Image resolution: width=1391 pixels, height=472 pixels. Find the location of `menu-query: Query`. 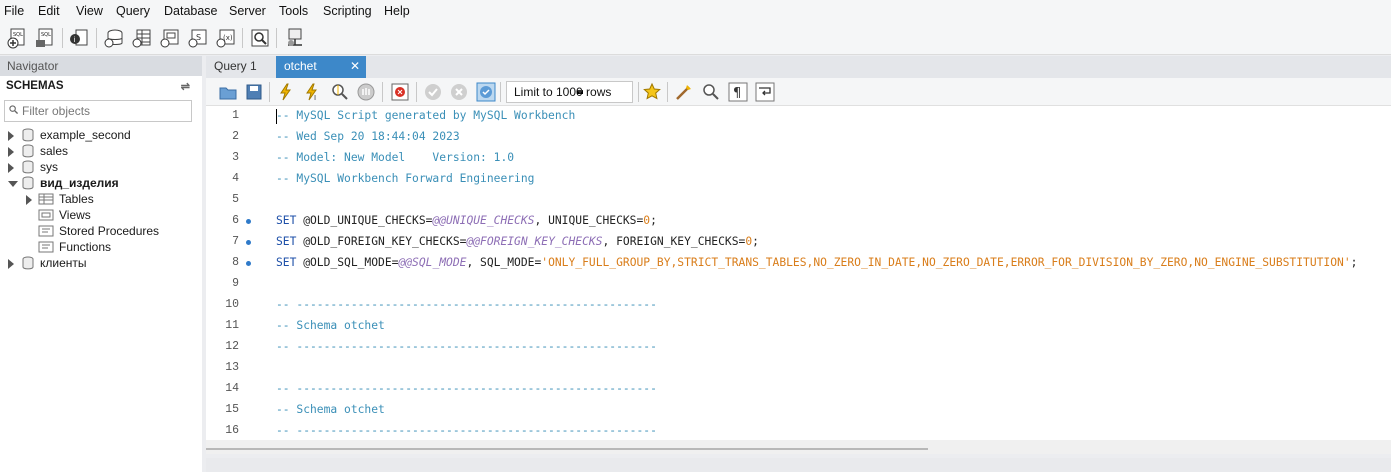

menu-query: Query is located at coordinates (133, 11).